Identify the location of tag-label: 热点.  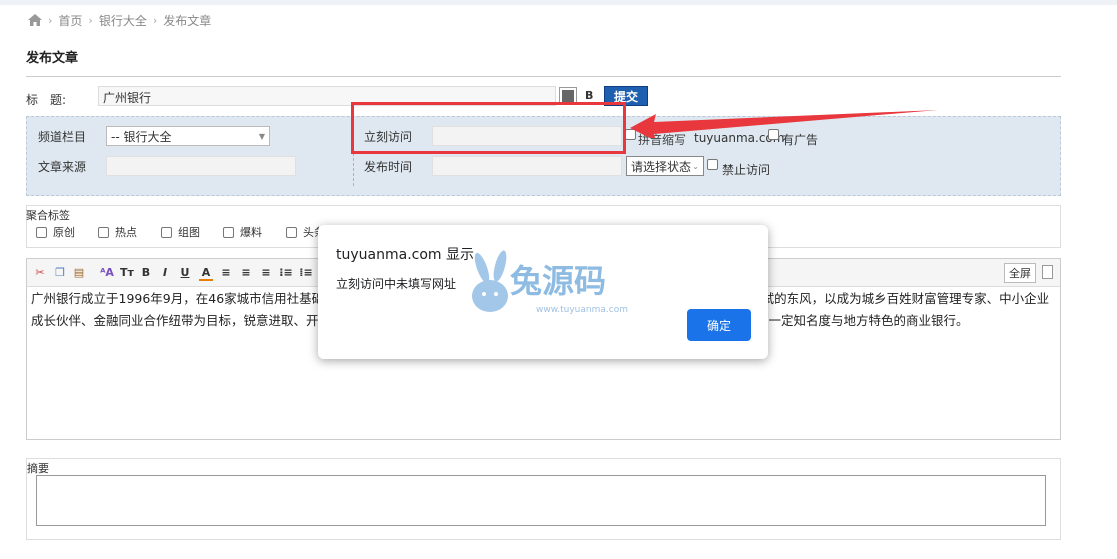
(126, 232).